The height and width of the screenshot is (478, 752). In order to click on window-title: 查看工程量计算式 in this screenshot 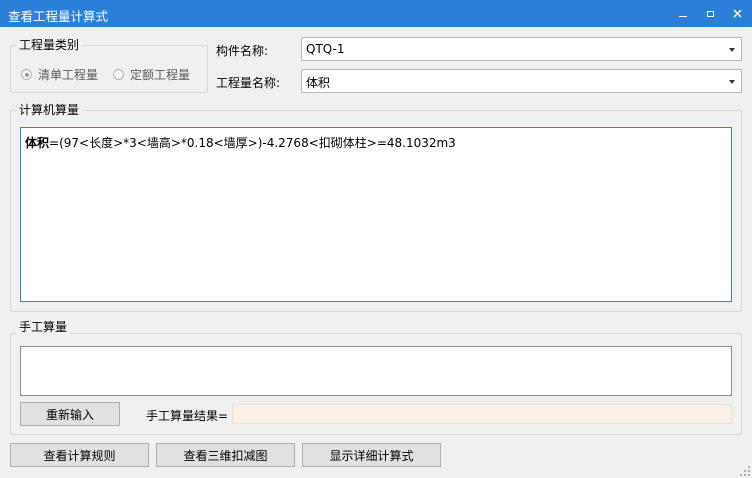, I will do `click(58, 16)`.